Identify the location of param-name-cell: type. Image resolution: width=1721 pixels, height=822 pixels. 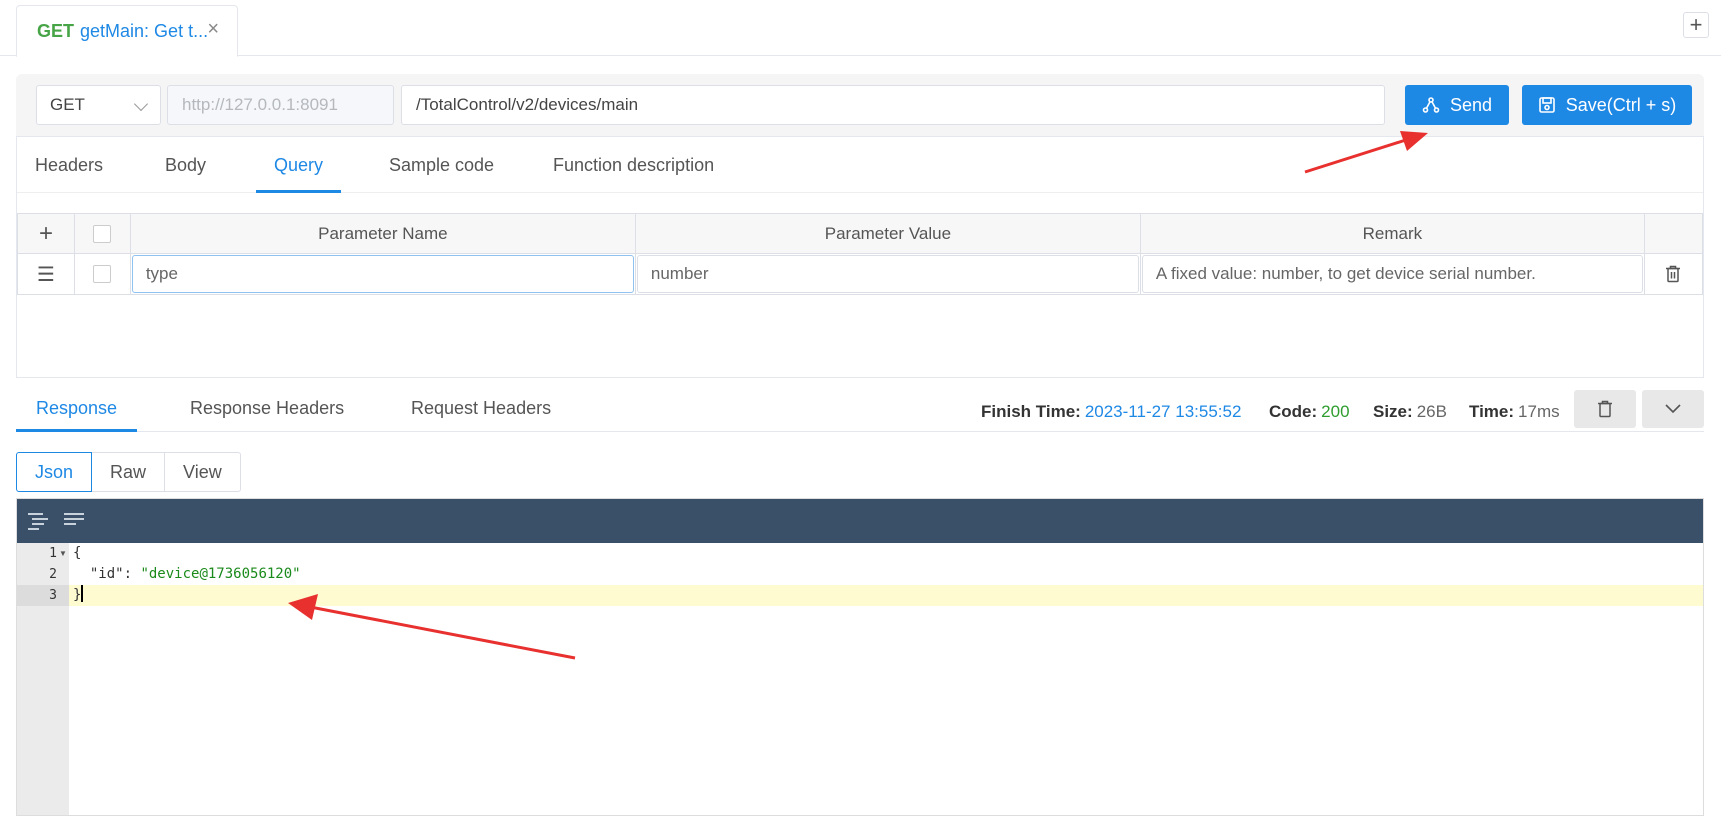
(382, 274).